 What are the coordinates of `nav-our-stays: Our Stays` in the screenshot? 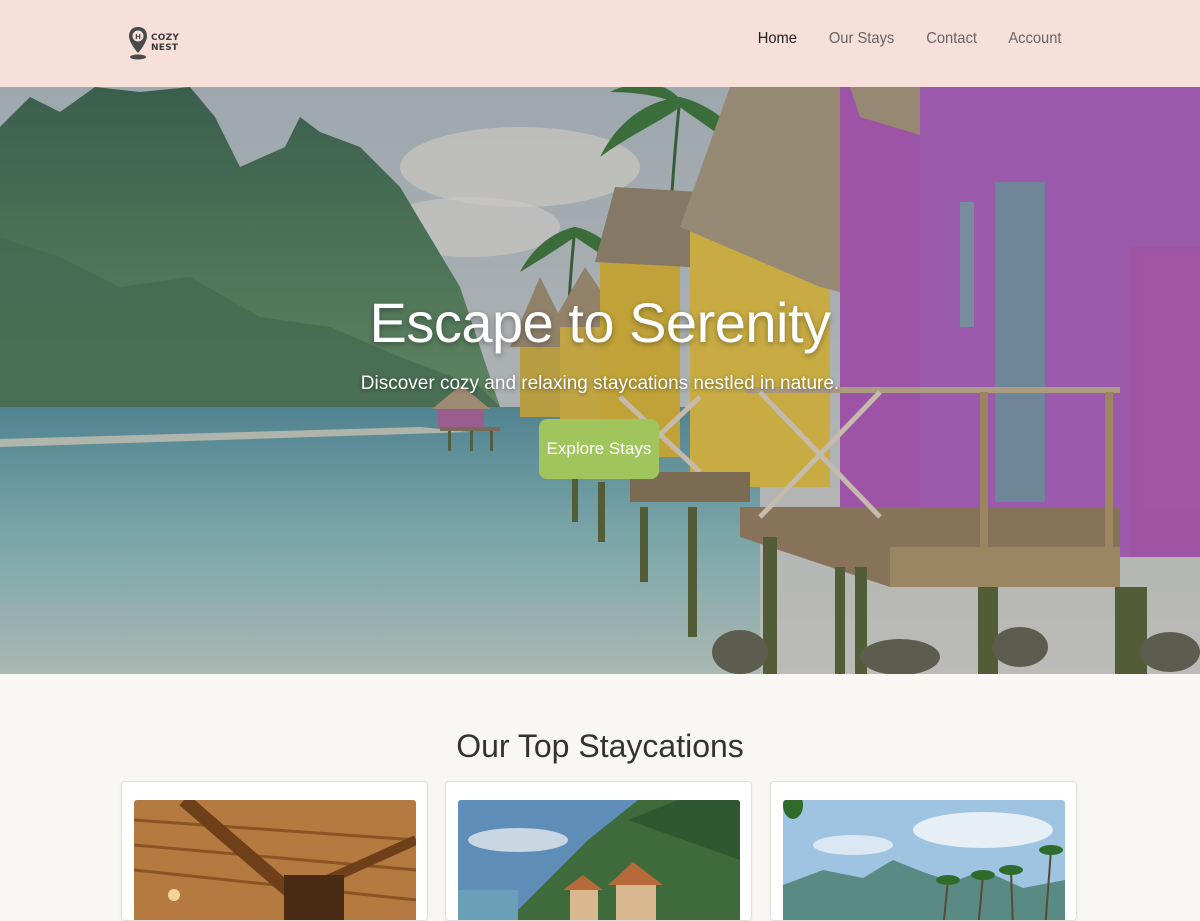 It's located at (861, 39).